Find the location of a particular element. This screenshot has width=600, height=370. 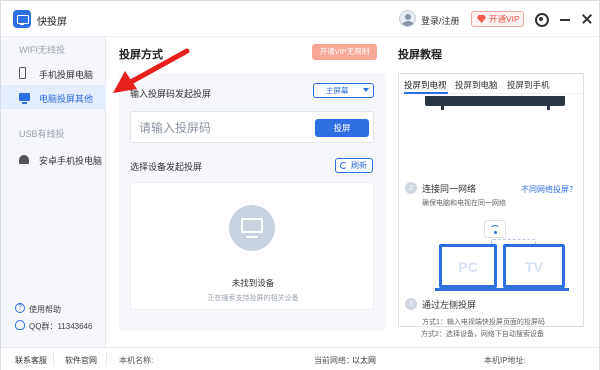

minimize-icon is located at coordinates (565, 19).